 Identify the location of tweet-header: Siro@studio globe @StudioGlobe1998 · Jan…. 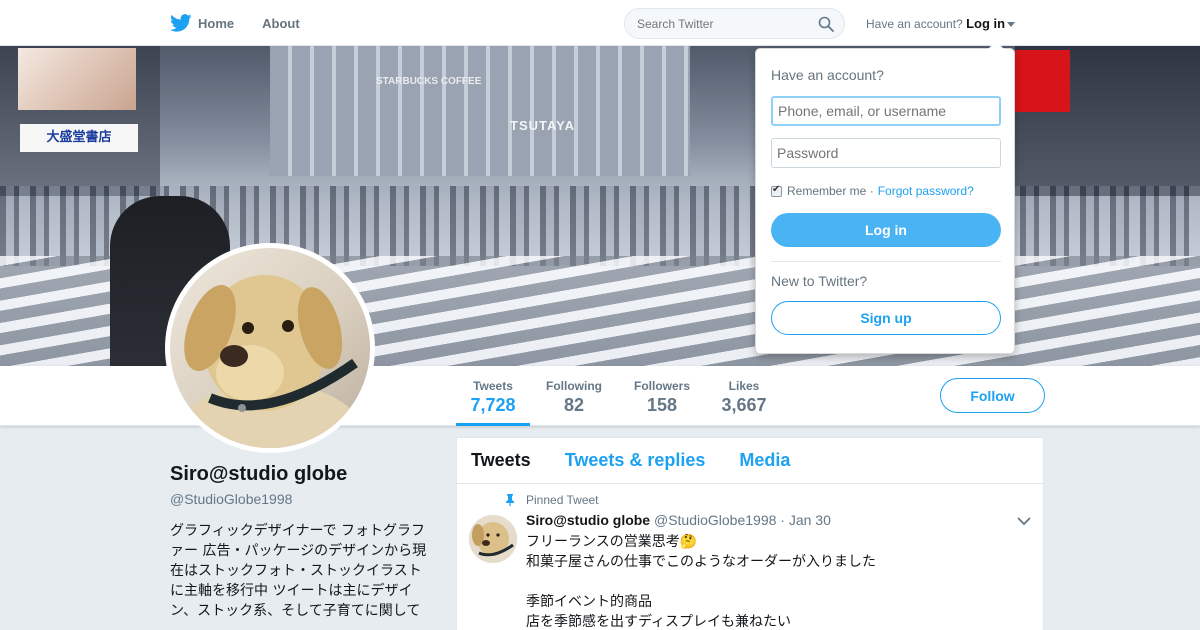
(678, 520).